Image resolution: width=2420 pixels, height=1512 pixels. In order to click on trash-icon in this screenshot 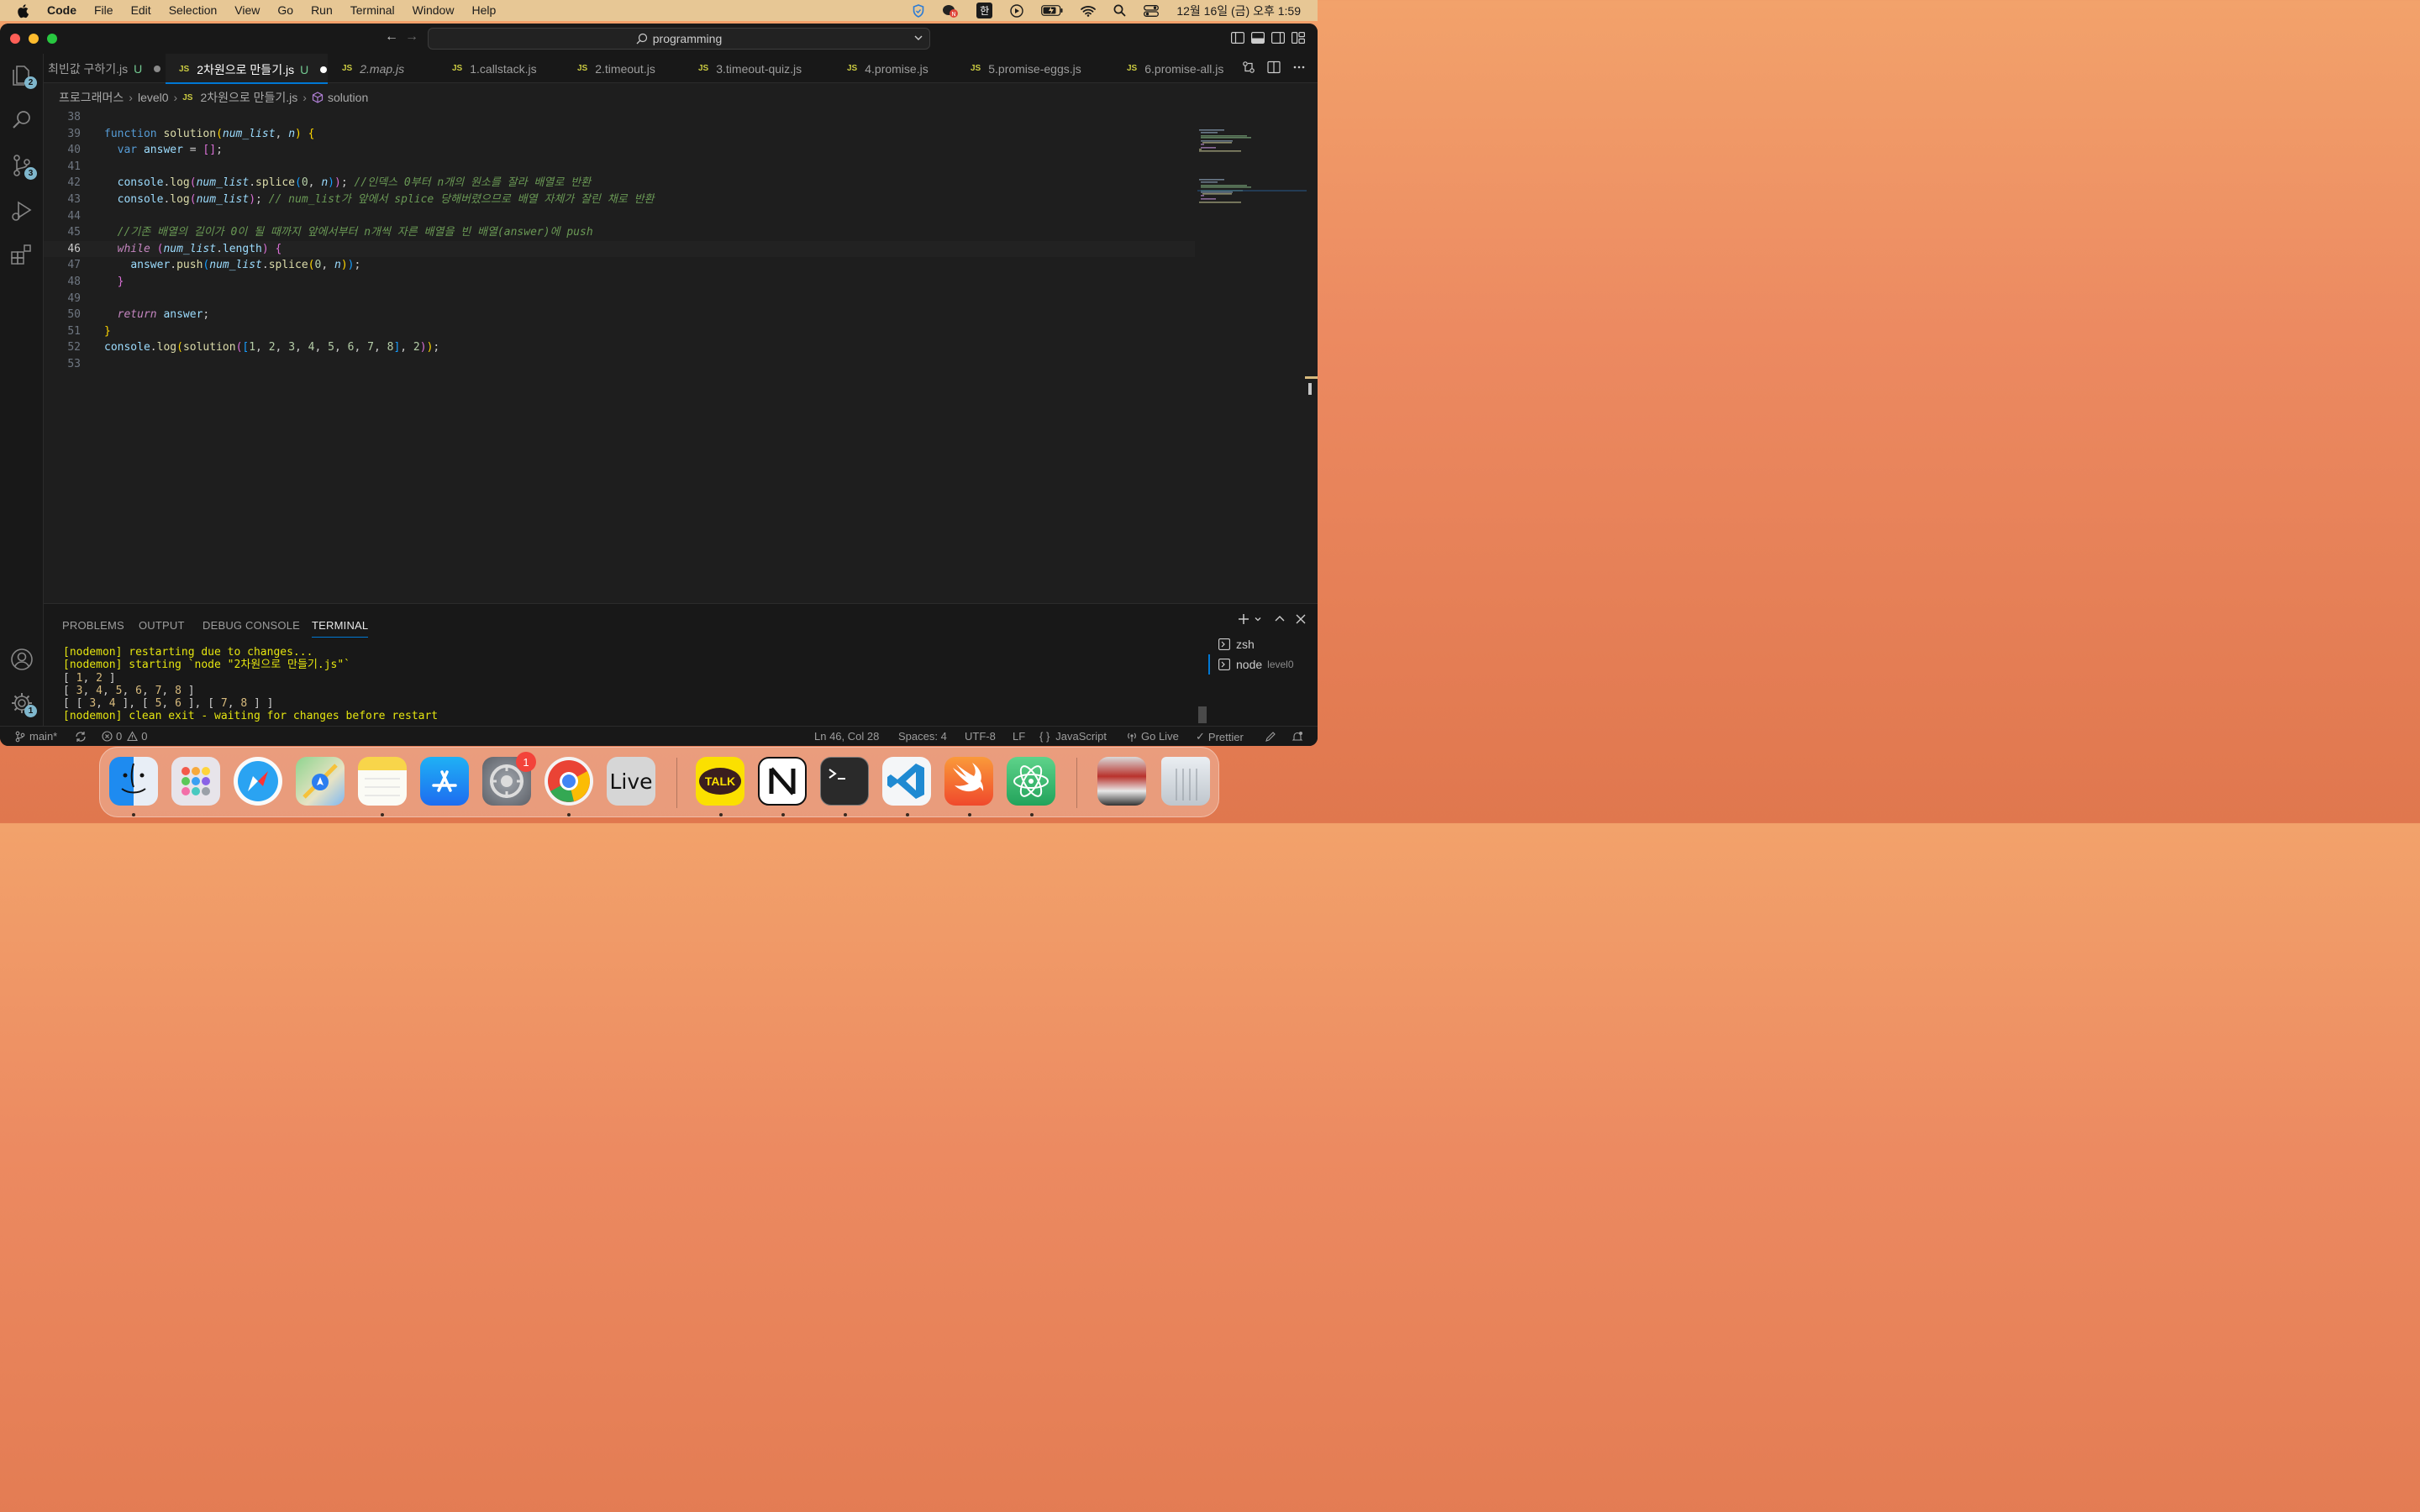, I will do `click(1185, 781)`.